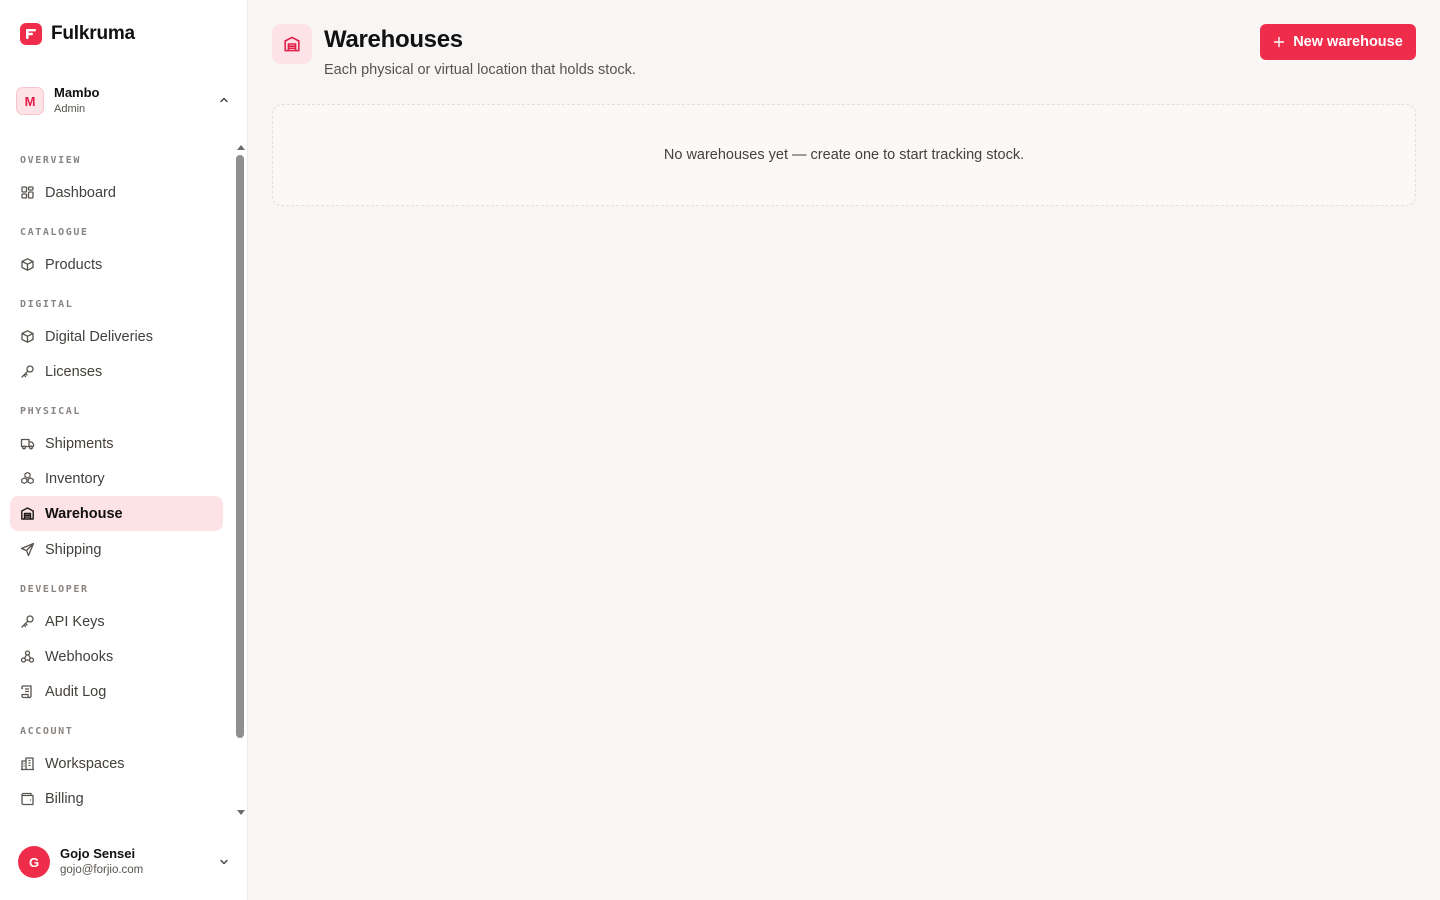 This screenshot has height=900, width=1440. Describe the element at coordinates (116, 549) in the screenshot. I see `sidebar-item-shipping: Shipping` at that location.